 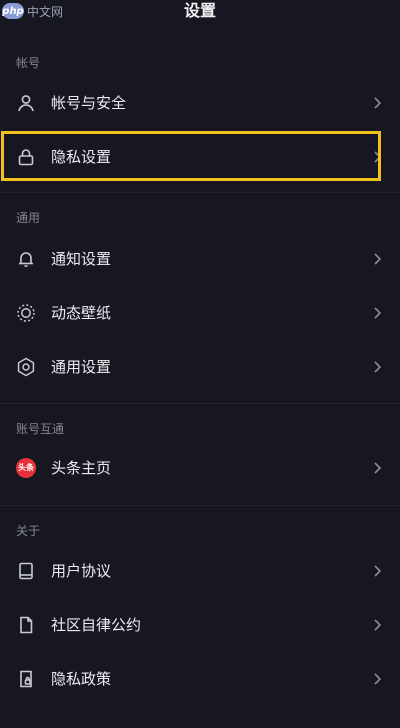 I want to click on section-label-about: 关于, so click(x=28, y=531).